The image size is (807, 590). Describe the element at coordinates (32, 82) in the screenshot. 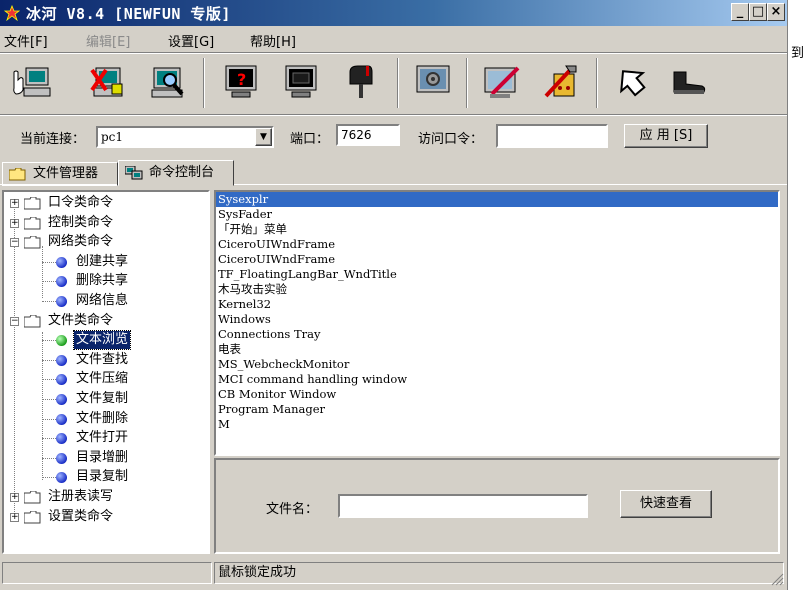

I see `toolbar-connect-button` at that location.